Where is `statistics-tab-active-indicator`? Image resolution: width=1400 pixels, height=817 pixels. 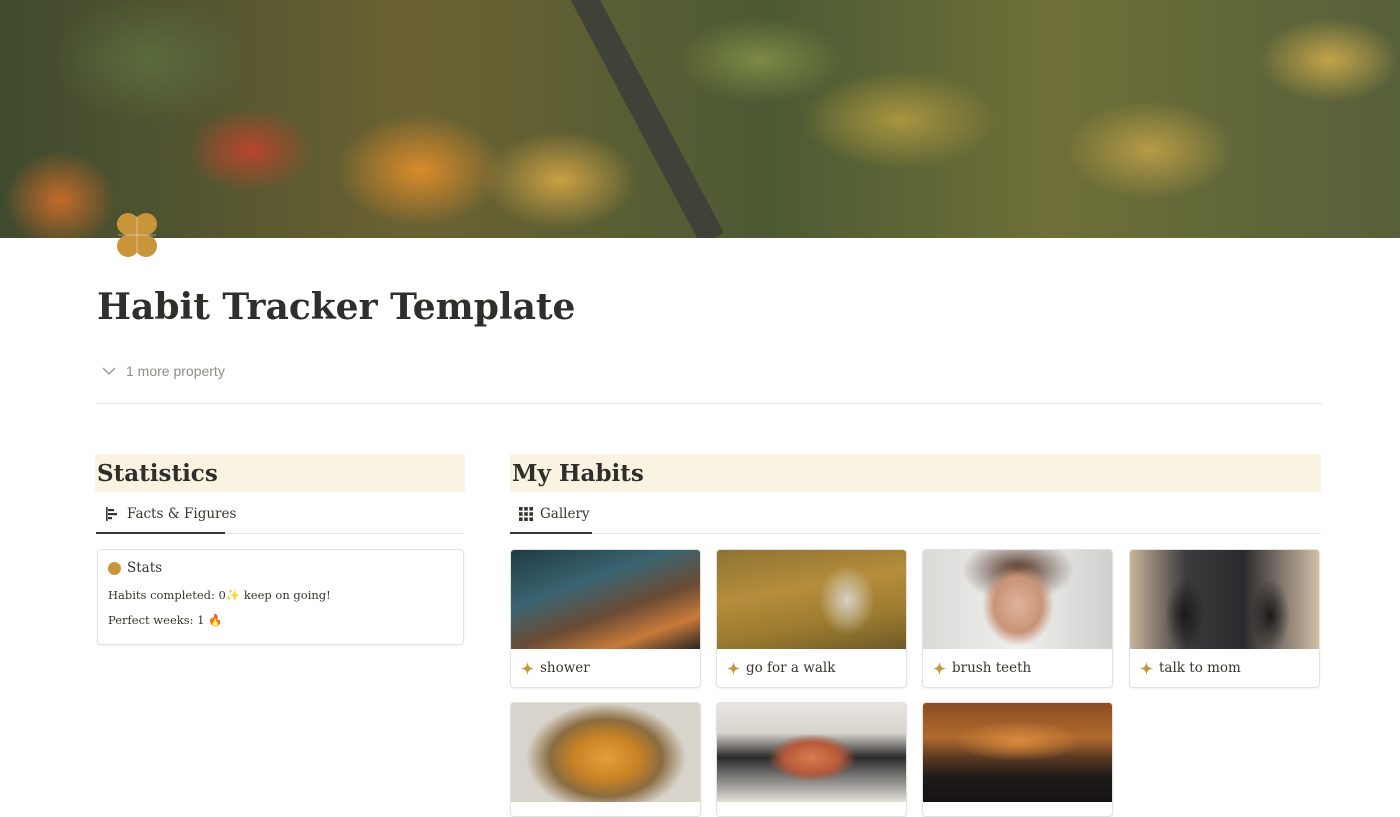
statistics-tab-active-indicator is located at coordinates (160, 533).